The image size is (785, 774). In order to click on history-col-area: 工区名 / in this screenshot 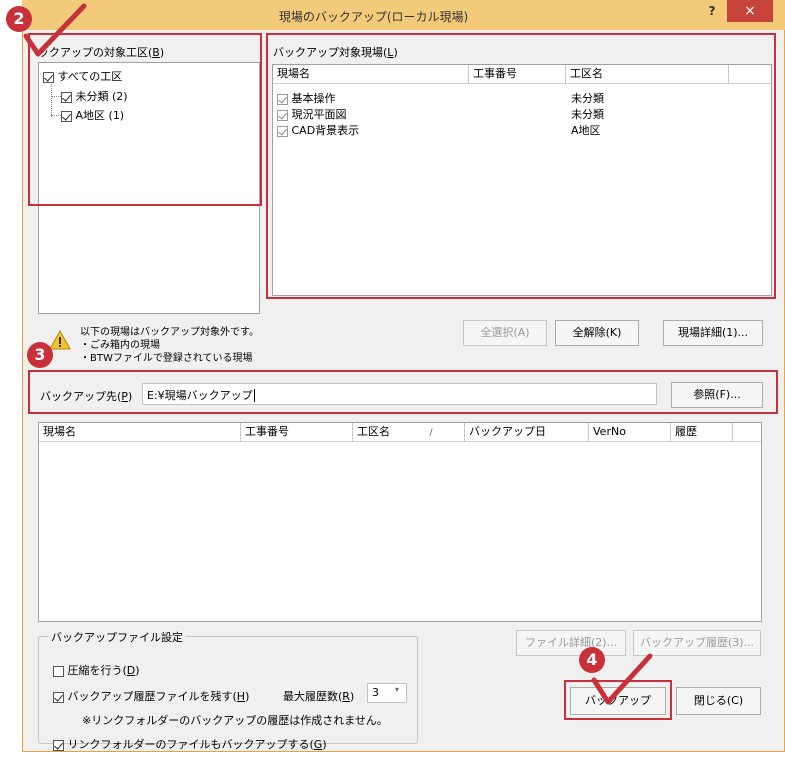, I will do `click(409, 432)`.